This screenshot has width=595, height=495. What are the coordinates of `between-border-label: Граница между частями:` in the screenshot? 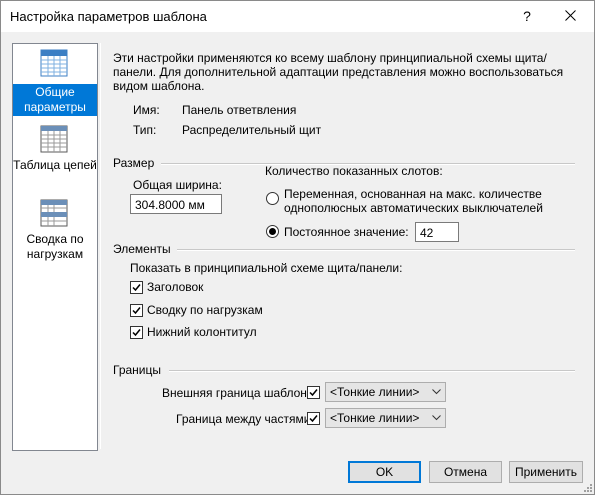 It's located at (245, 419).